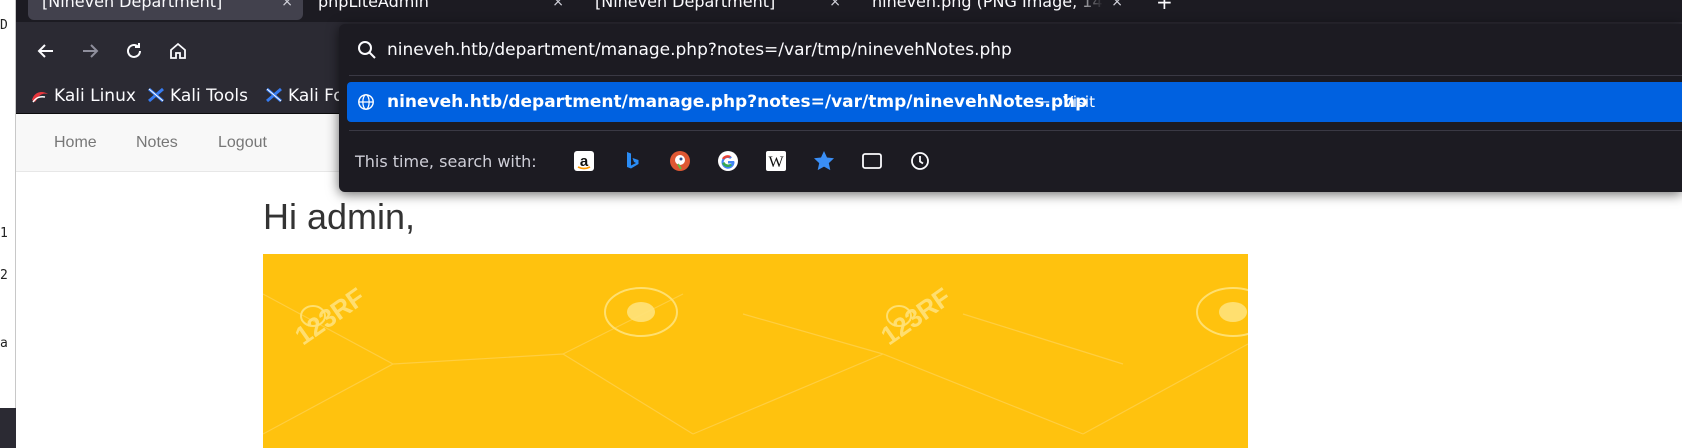 The height and width of the screenshot is (448, 1682). I want to click on terminal-footer, so click(8, 428).